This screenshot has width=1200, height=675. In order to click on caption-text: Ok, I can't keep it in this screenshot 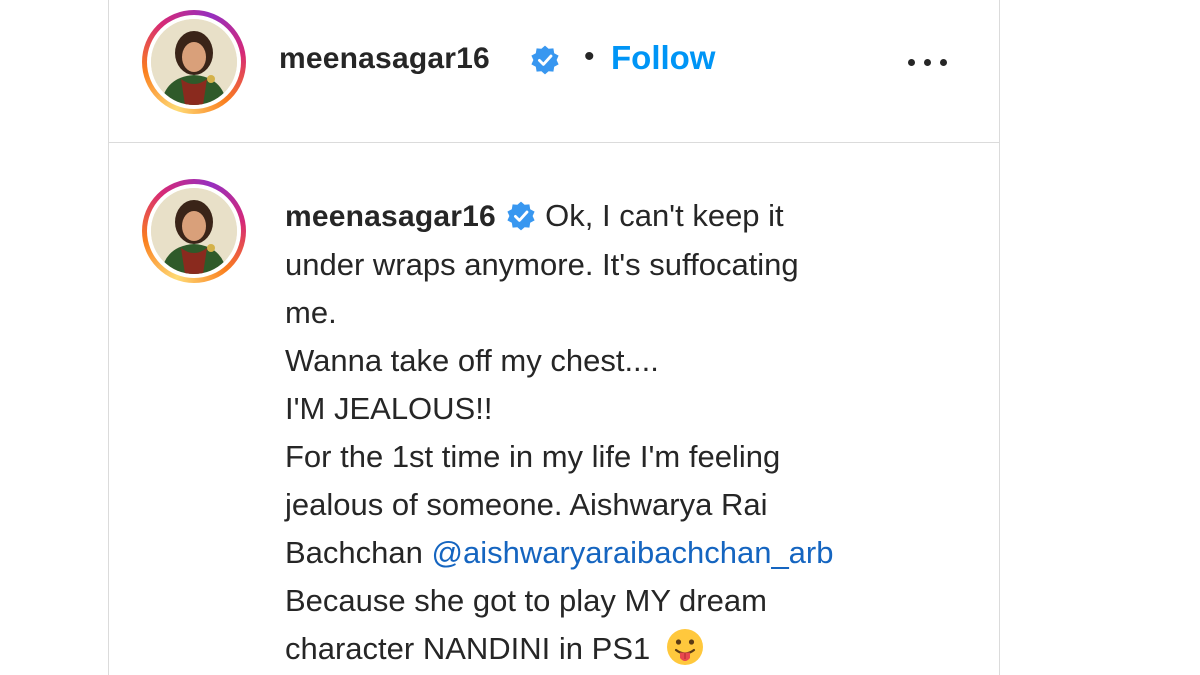, I will do `click(664, 215)`.